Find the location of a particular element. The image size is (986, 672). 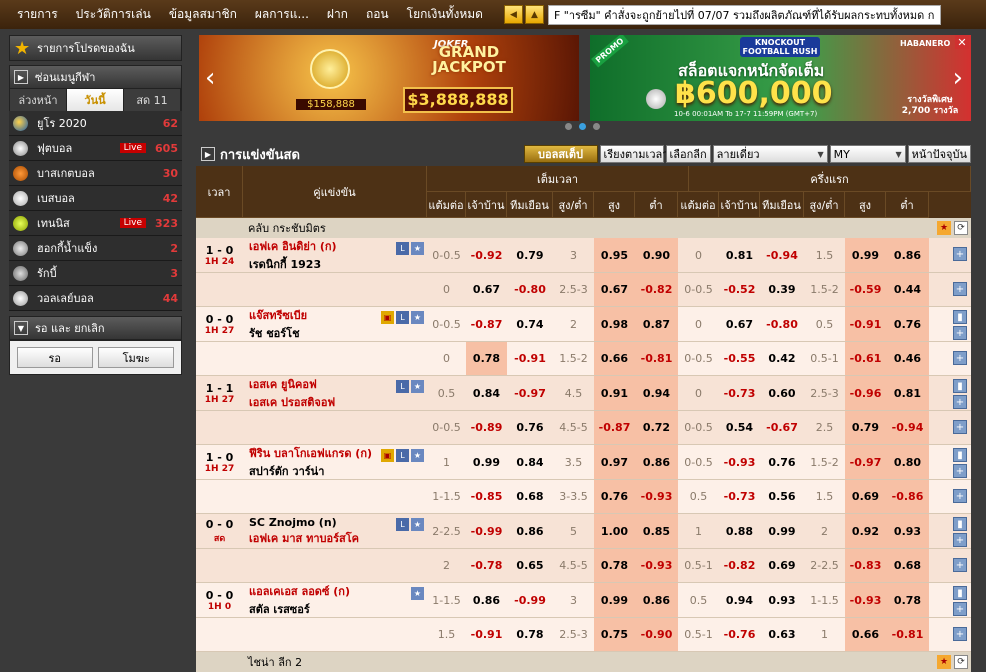

nav-deposit: ฝาก is located at coordinates (337, 14).